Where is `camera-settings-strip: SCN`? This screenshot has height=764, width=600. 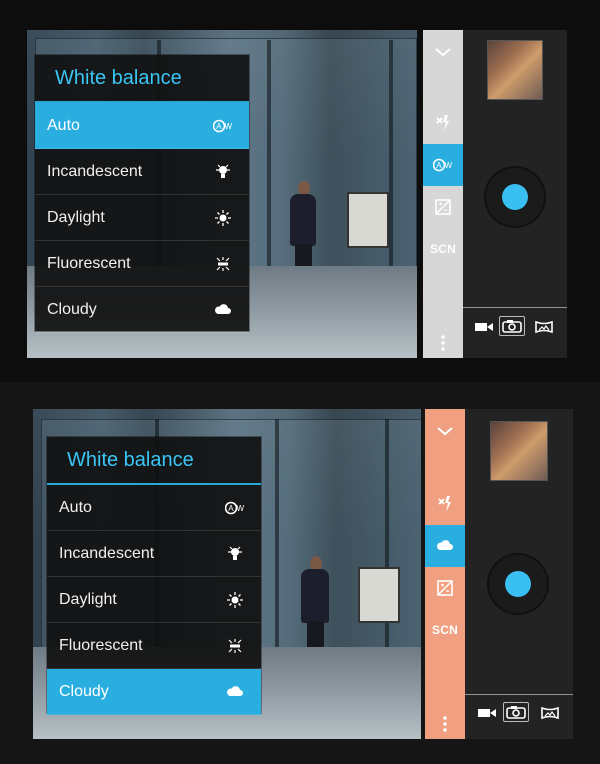 camera-settings-strip: SCN is located at coordinates (445, 574).